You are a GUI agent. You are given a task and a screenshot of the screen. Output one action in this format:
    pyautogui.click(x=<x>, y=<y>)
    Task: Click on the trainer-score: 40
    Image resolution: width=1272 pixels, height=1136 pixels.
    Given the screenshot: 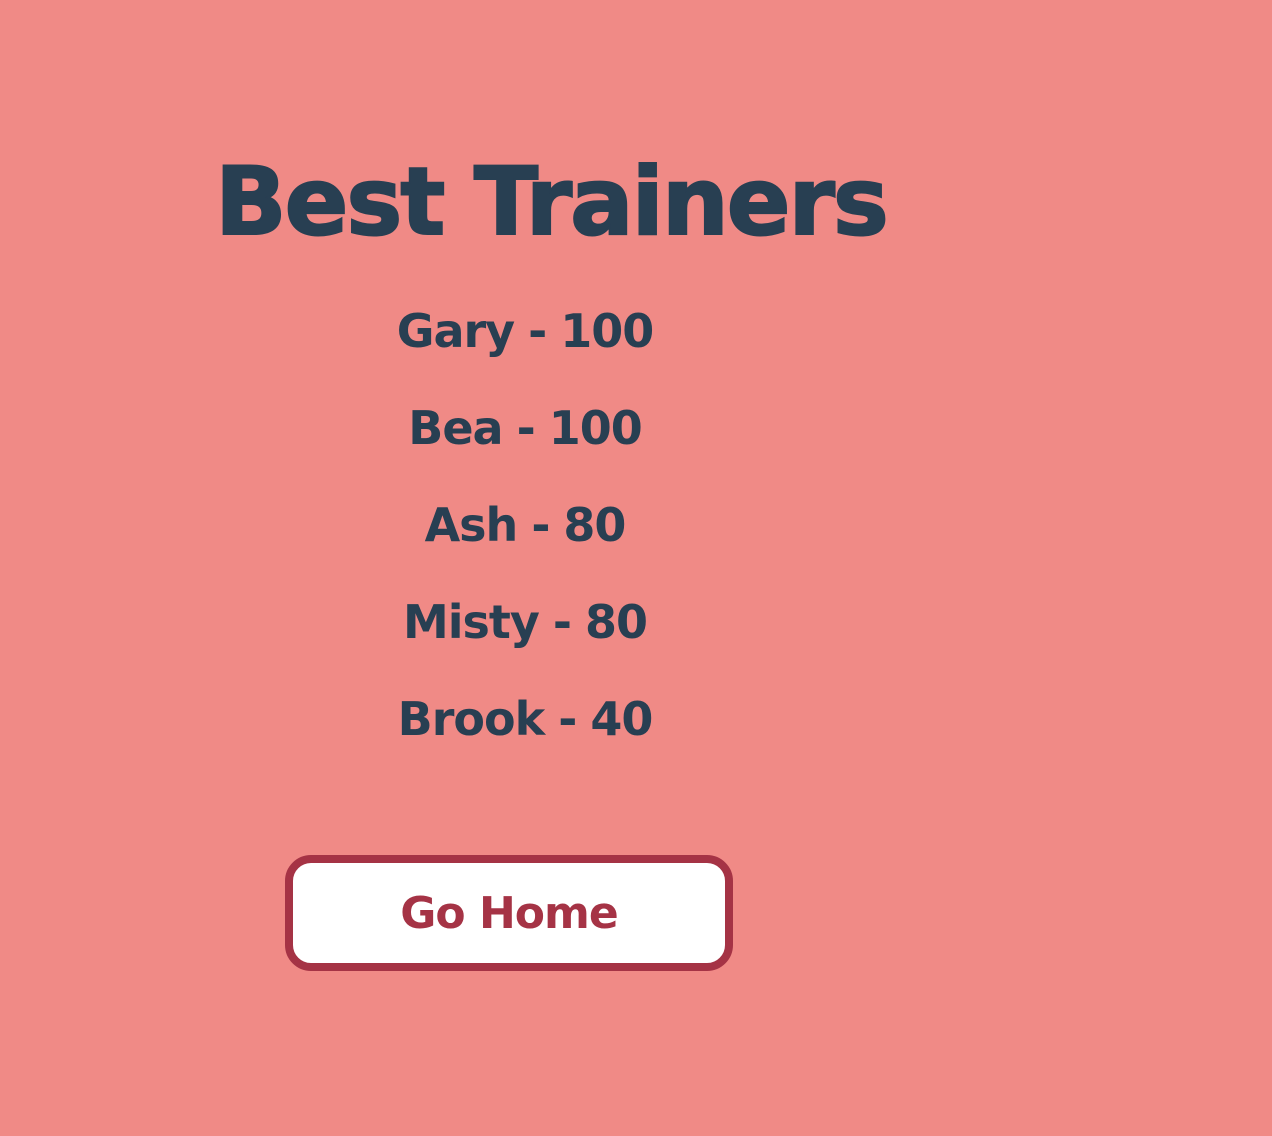 What is the action you would take?
    pyautogui.click(x=621, y=719)
    